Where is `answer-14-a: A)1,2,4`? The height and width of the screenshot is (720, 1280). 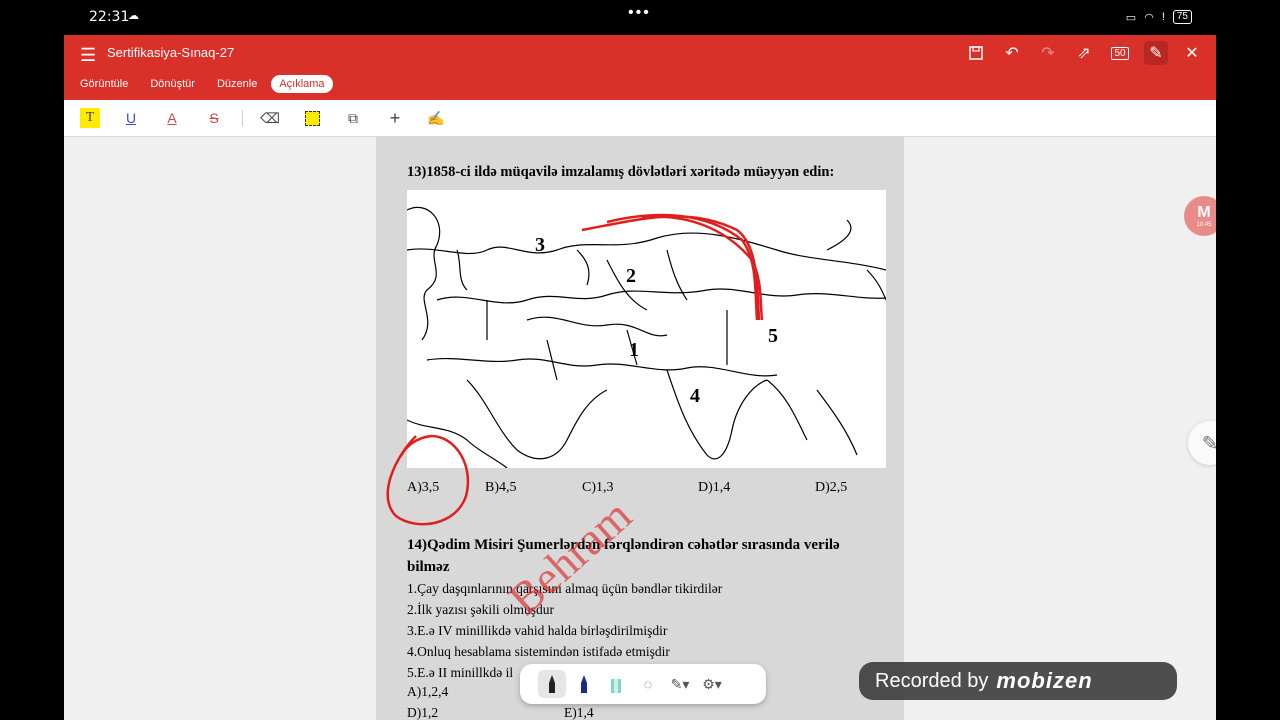
answer-14-a: A)1,2,4 is located at coordinates (428, 691).